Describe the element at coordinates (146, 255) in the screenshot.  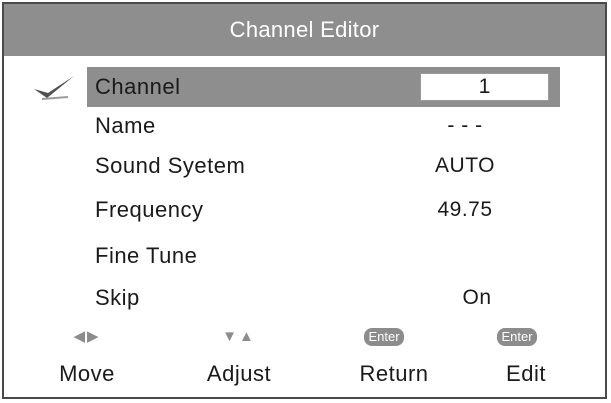
I see `menu-item-label: Fine Tune` at that location.